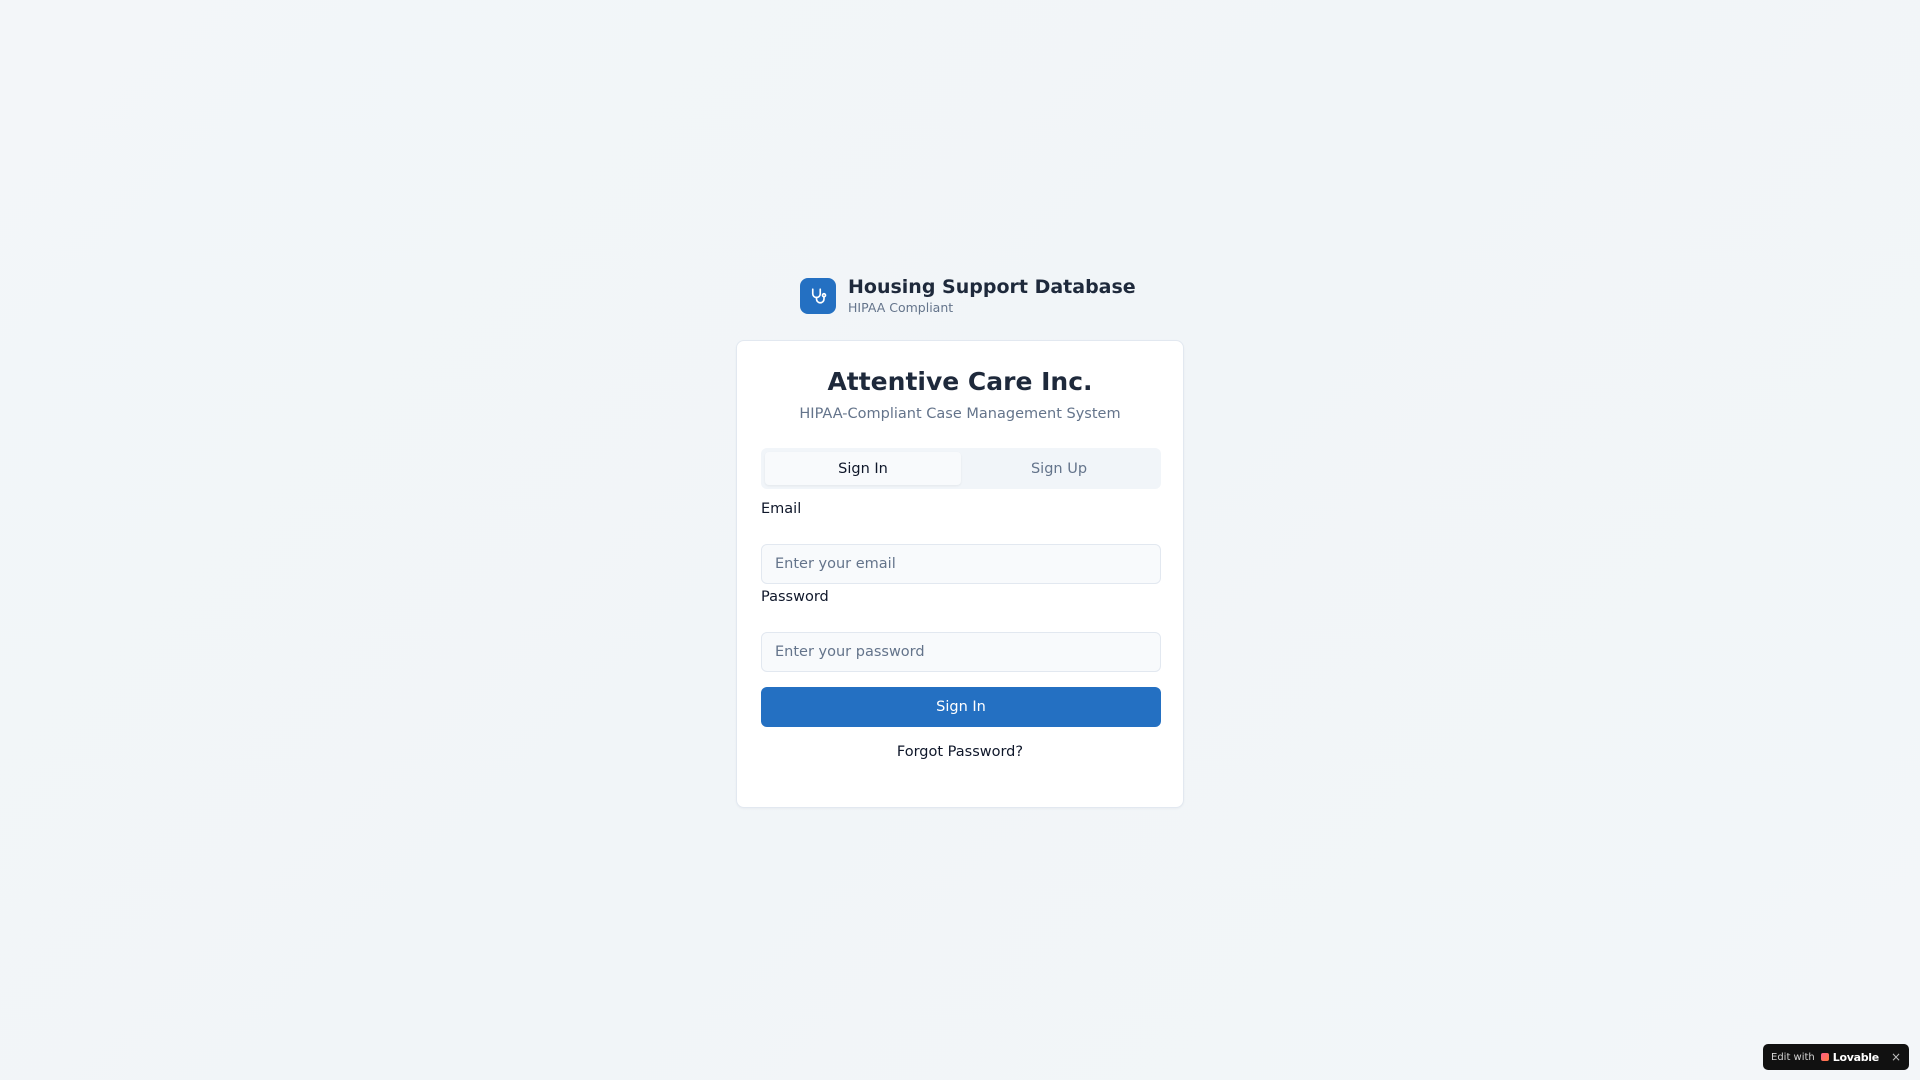  What do you see at coordinates (818, 296) in the screenshot?
I see `stethoscope-icon` at bounding box center [818, 296].